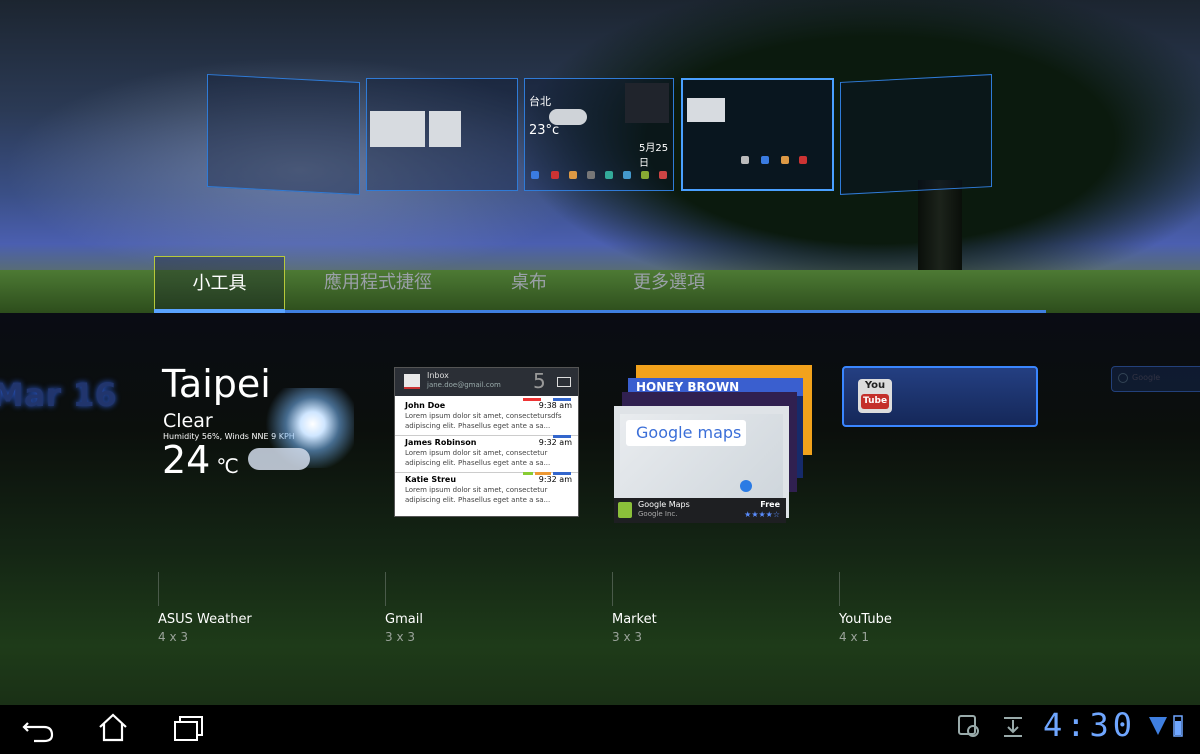 The image size is (1200, 754). What do you see at coordinates (770, 504) in the screenshot?
I see `market-price: Free` at bounding box center [770, 504].